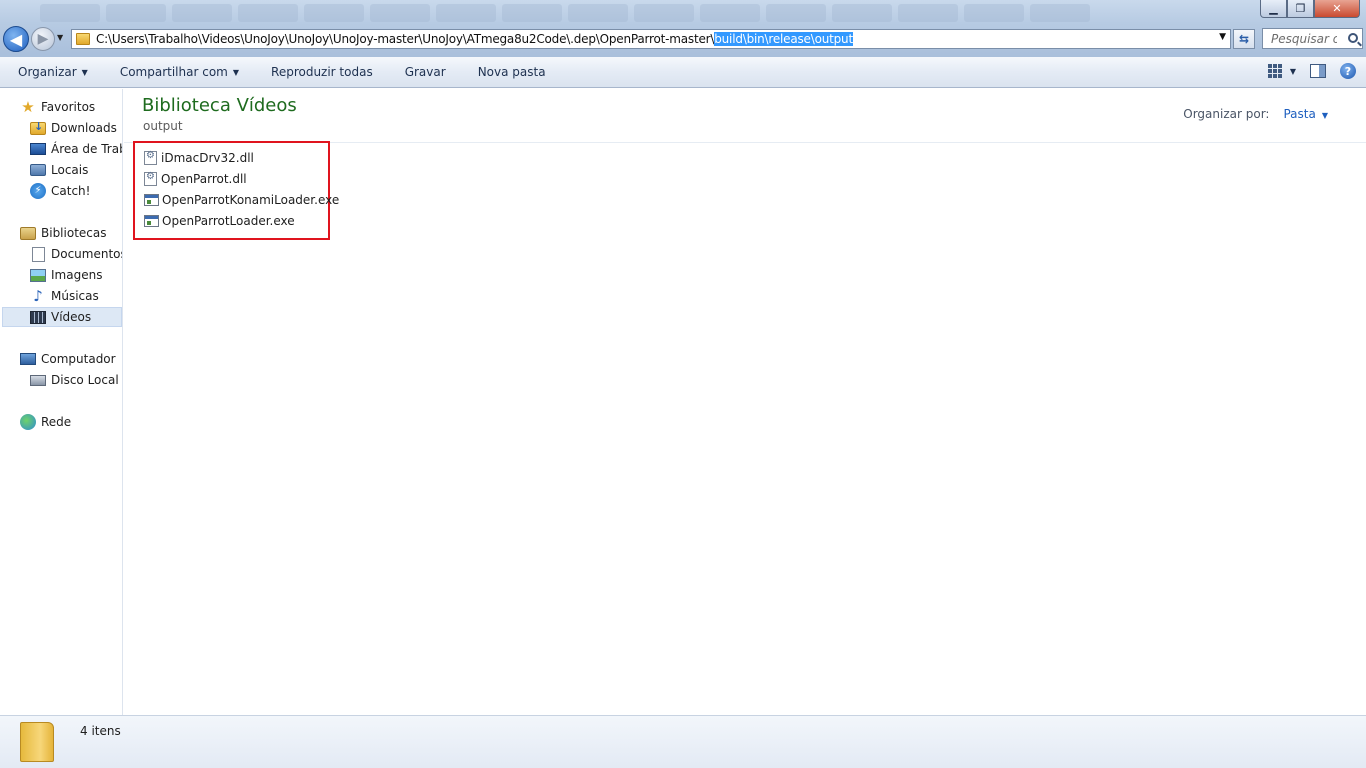  What do you see at coordinates (207, 158) in the screenshot?
I see `file-name: iDmacDrv32.dll` at bounding box center [207, 158].